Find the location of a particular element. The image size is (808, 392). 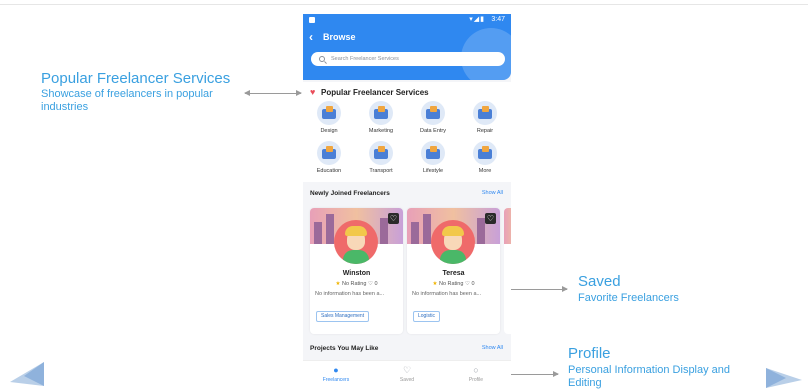

search-placeholder: Search Freelancer Services is located at coordinates (365, 59).